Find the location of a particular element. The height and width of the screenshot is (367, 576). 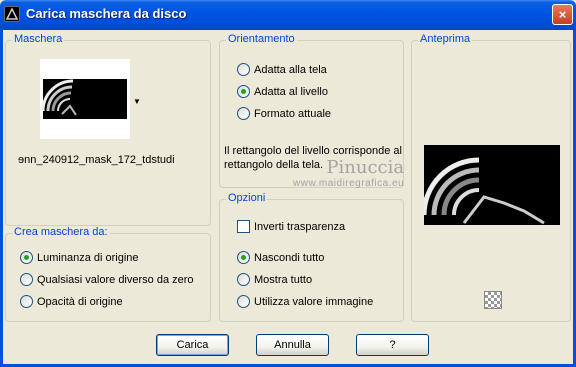

radio-label: Utilizza valore immagine is located at coordinates (314, 301).